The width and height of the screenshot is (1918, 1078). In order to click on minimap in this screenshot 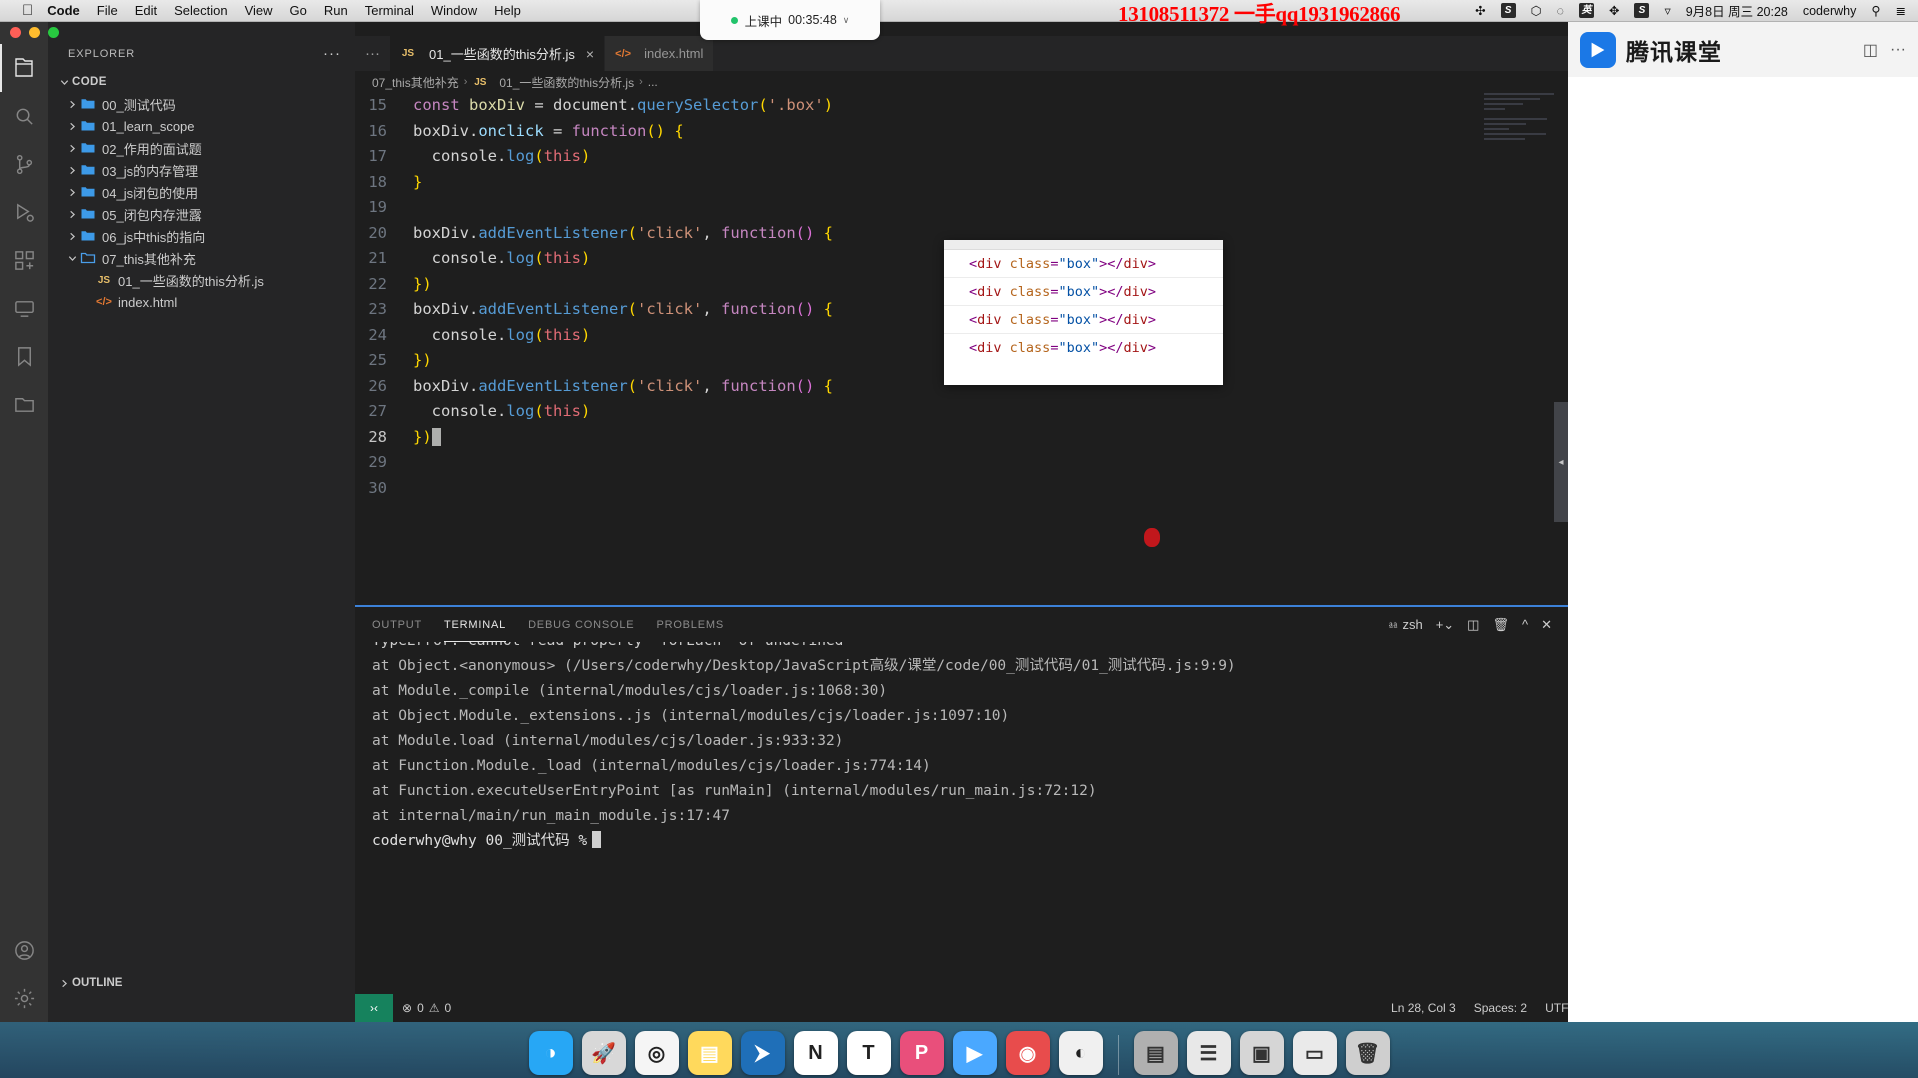, I will do `click(1519, 138)`.